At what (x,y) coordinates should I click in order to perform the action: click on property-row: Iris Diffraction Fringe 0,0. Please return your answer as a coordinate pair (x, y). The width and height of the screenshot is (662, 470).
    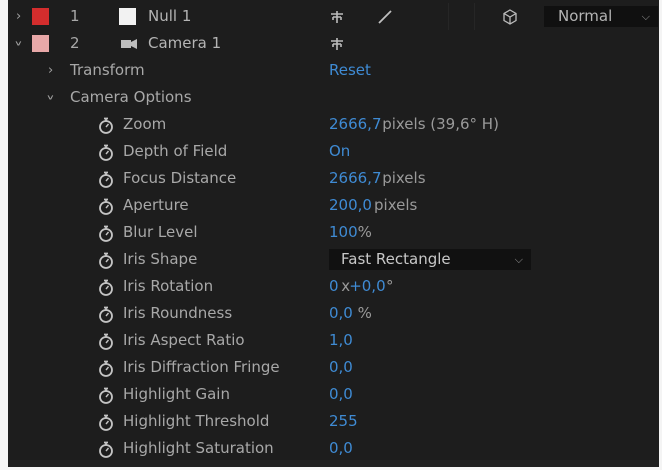
    Looking at the image, I should click on (333, 367).